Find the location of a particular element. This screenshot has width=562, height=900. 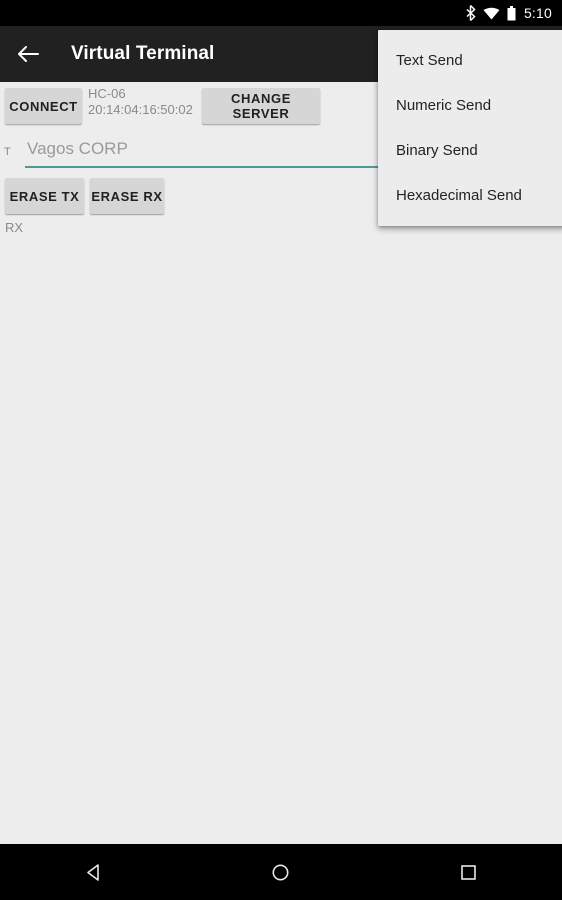

battery-icon is located at coordinates (511, 13).